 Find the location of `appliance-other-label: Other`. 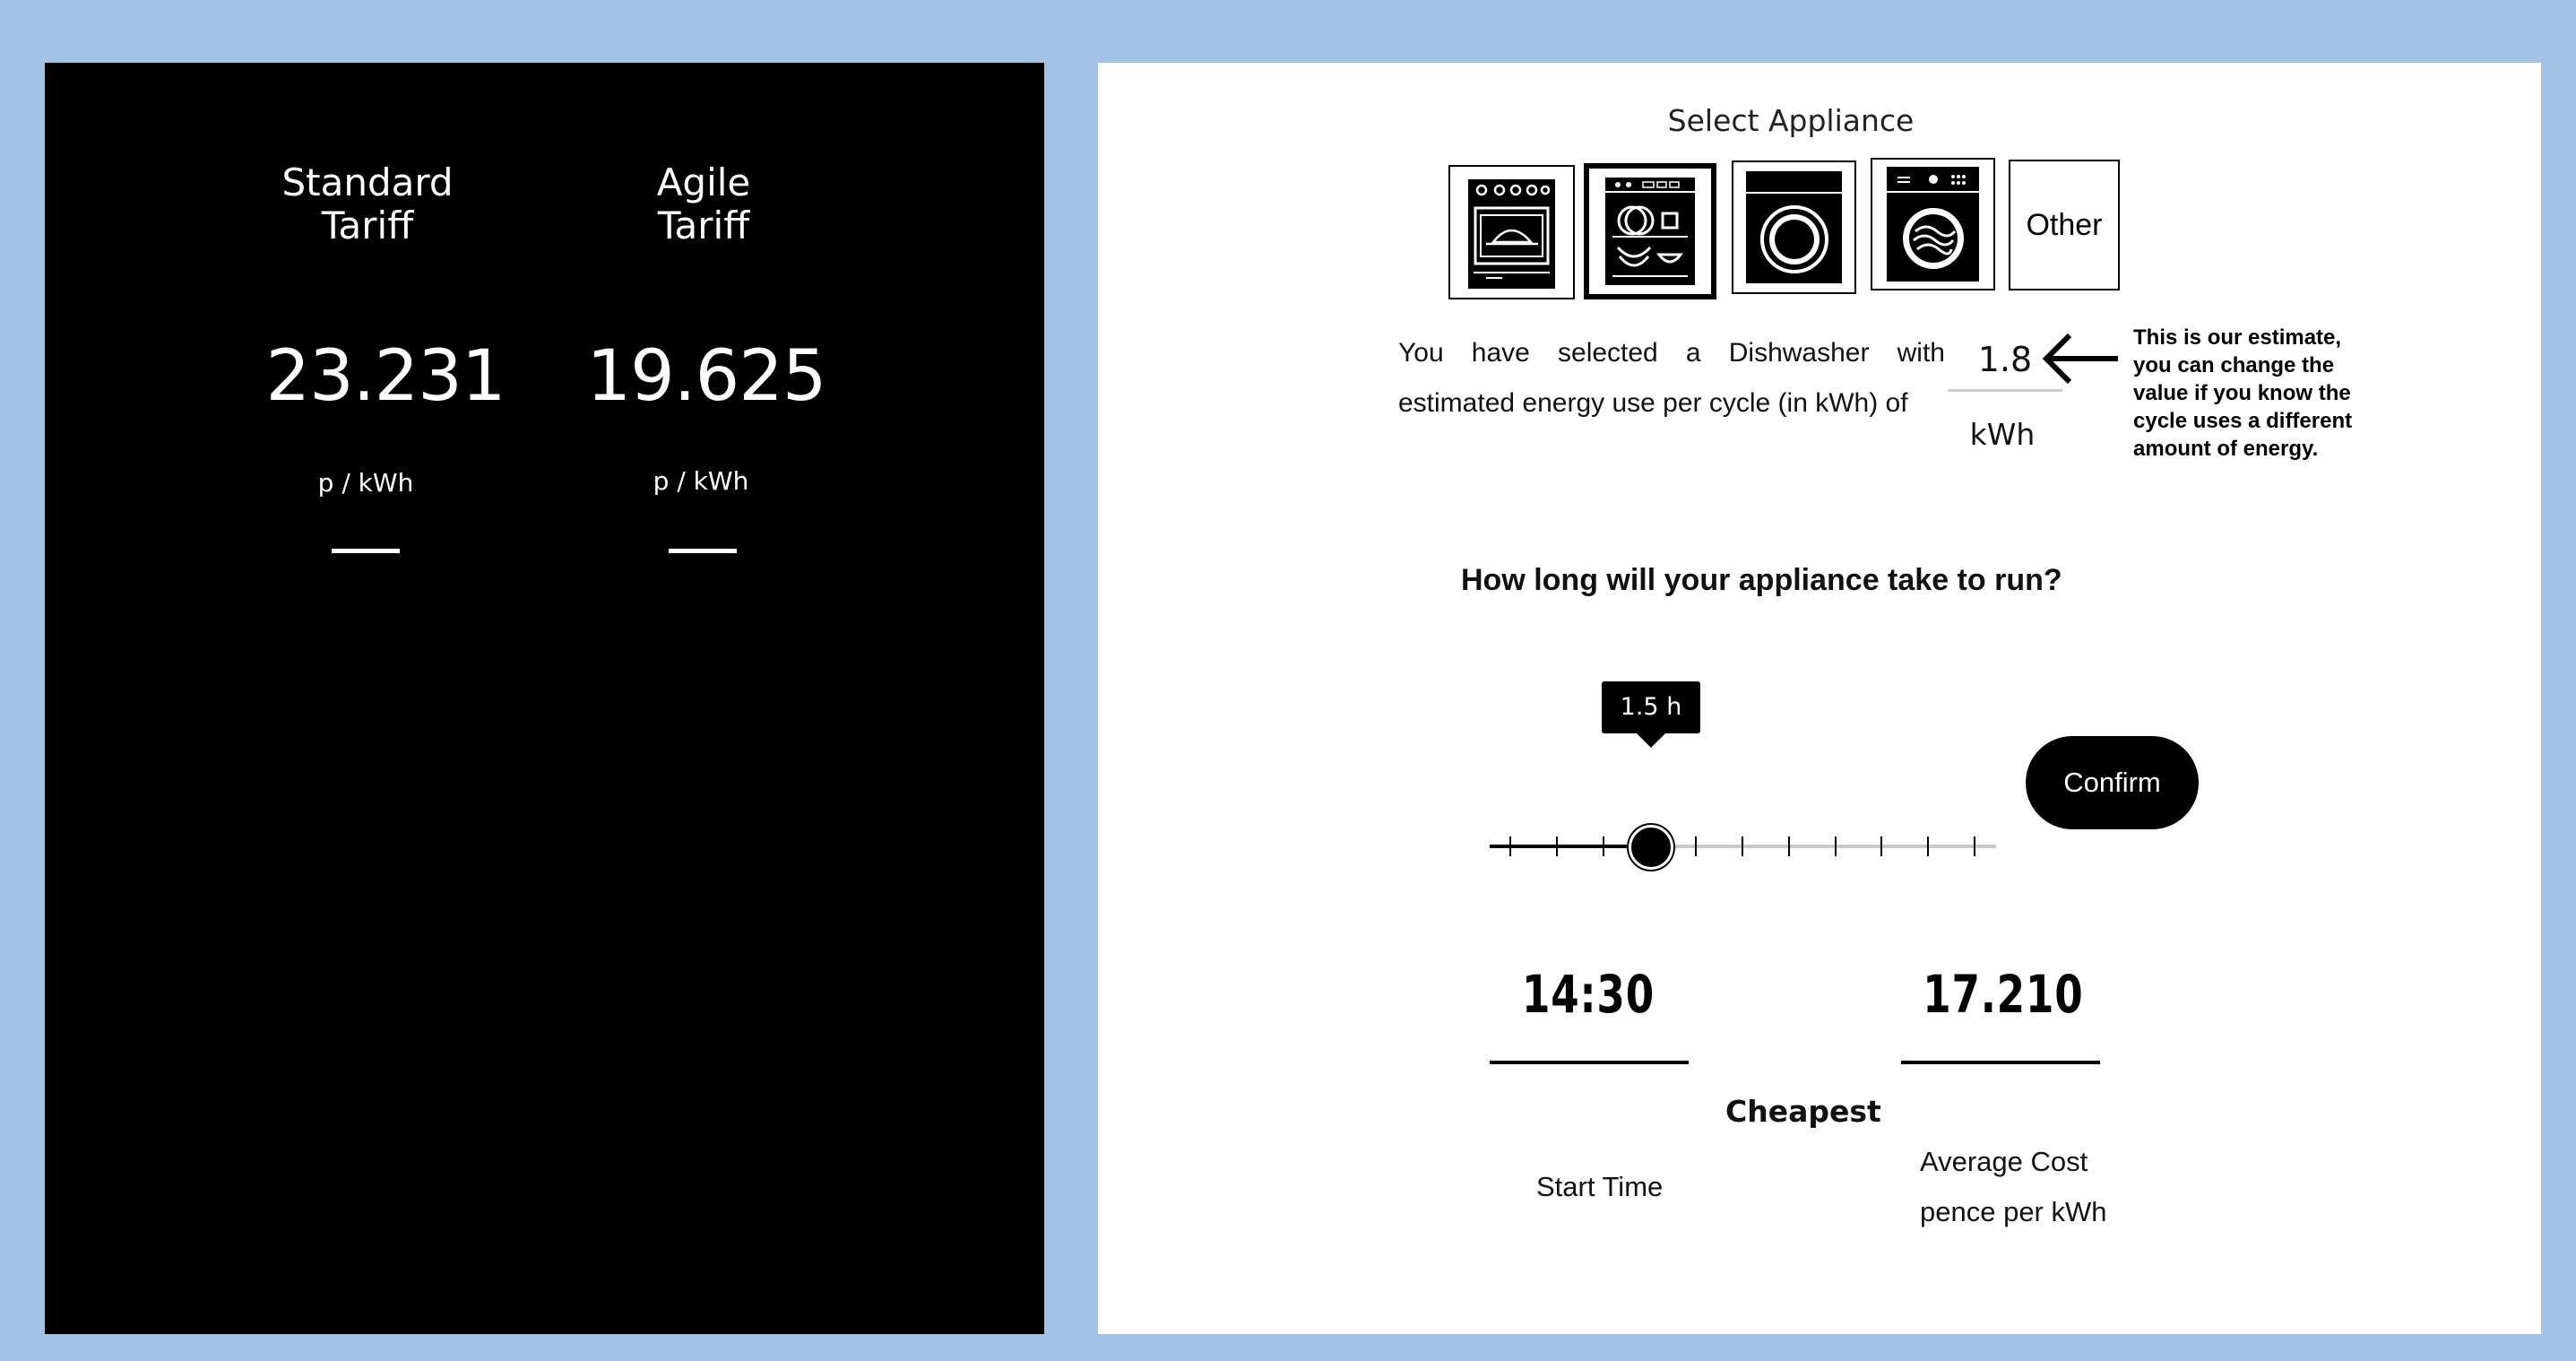

appliance-other-label: Other is located at coordinates (2064, 225).